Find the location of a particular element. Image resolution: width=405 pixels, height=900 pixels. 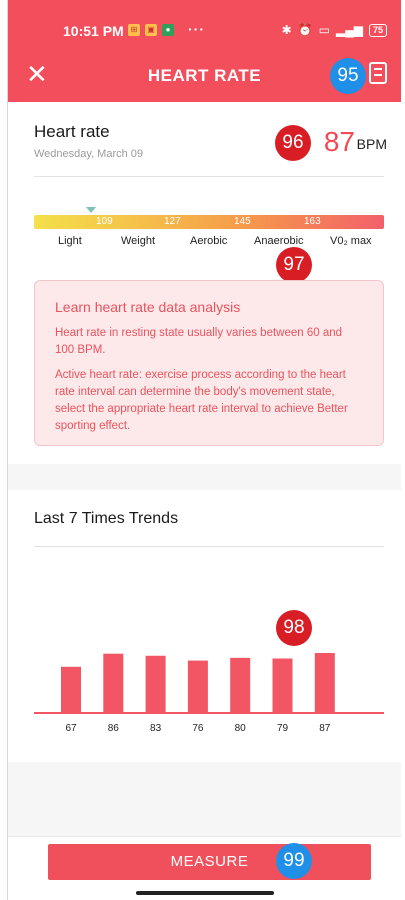

annotation-badge-96: 96 is located at coordinates (293, 143).